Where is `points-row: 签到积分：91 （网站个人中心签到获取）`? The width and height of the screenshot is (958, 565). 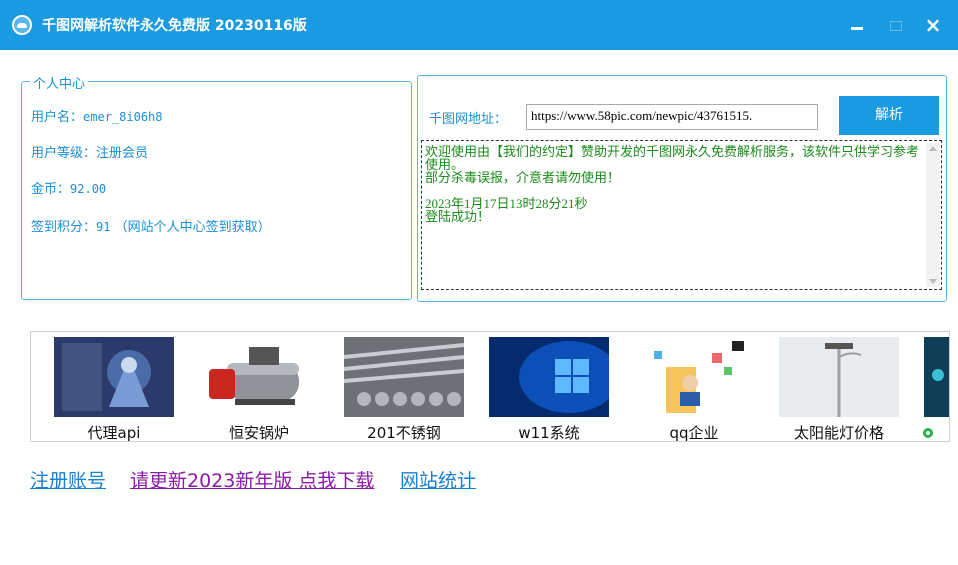
points-row: 签到积分：91 （网站个人中心签到获取） is located at coordinates (151, 225).